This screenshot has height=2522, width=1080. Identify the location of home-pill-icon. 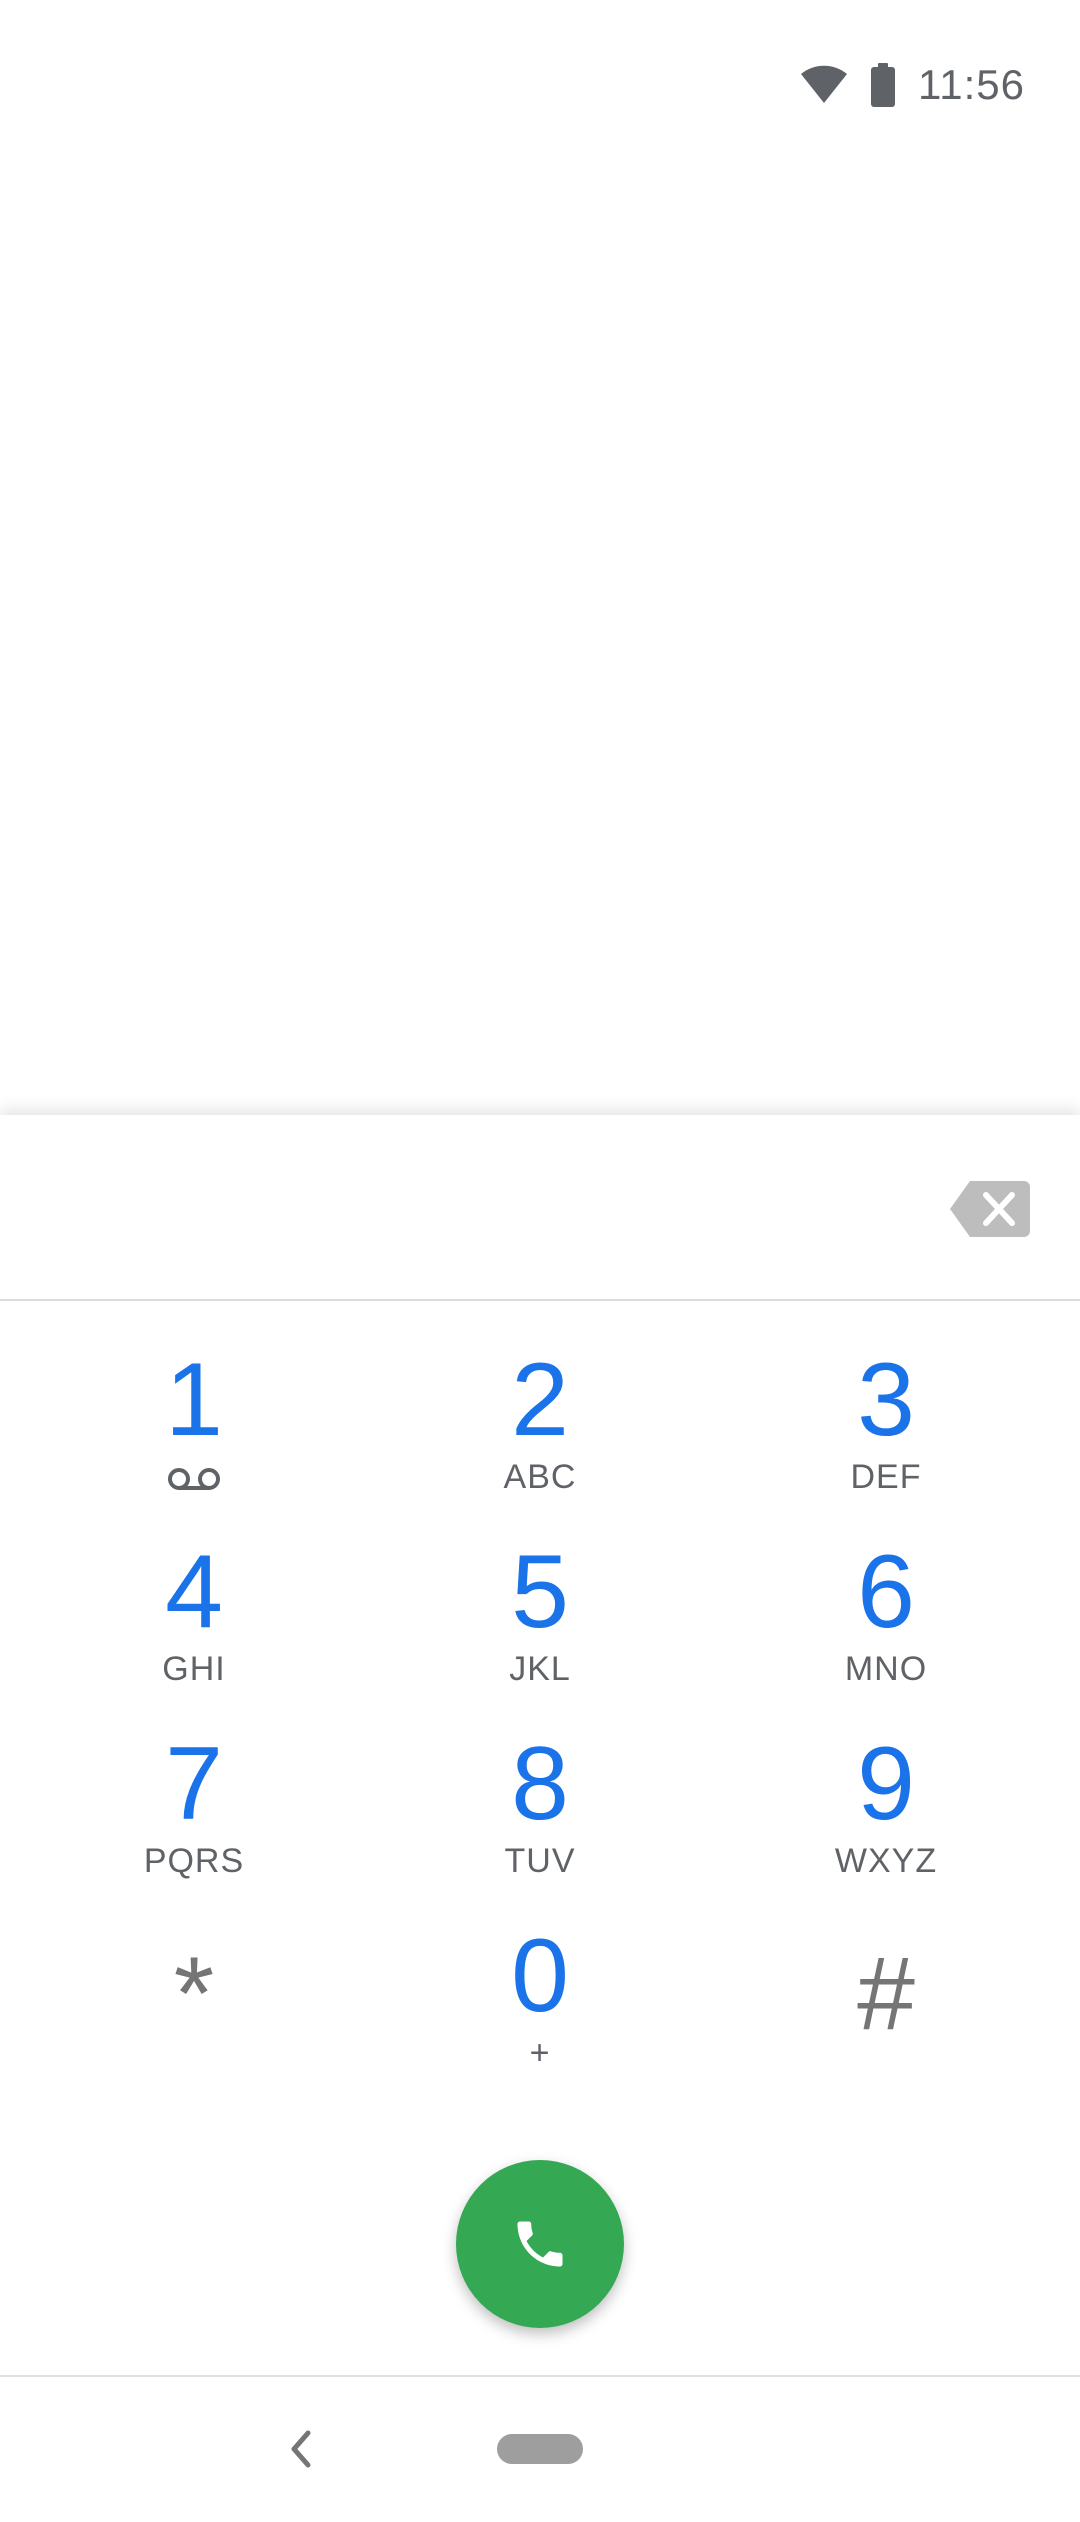
(540, 2449).